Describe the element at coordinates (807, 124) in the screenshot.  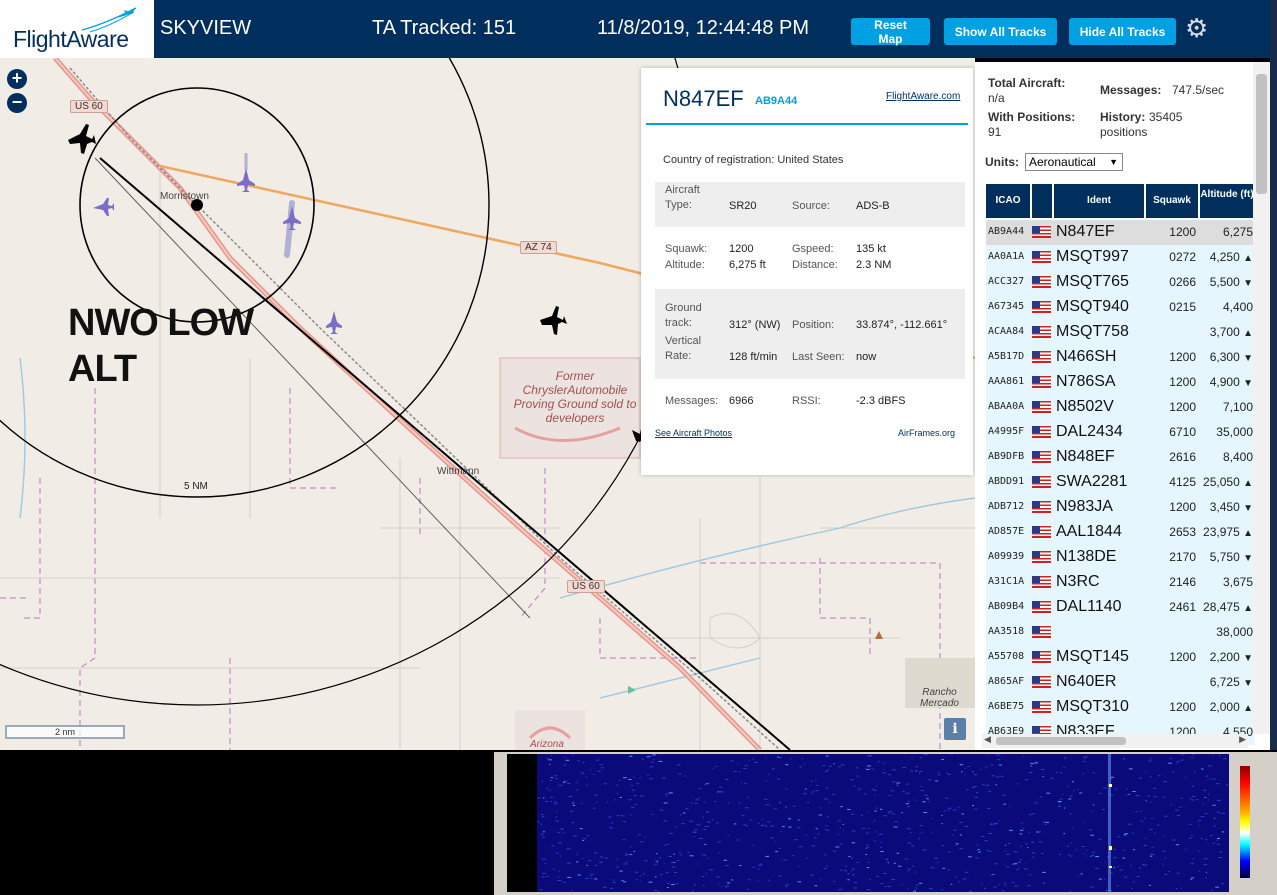
I see `popup-divider` at that location.